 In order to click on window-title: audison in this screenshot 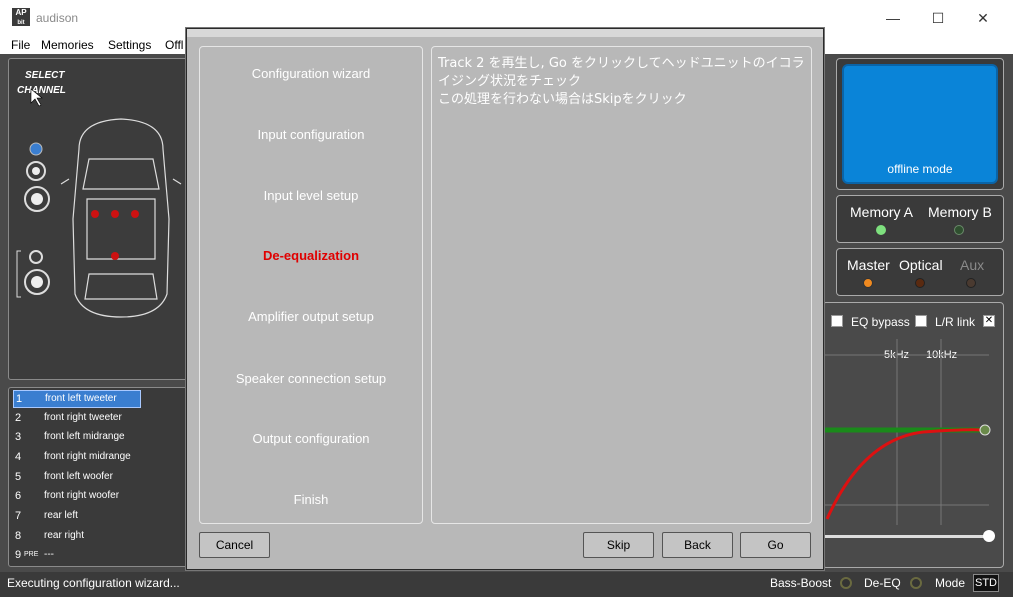, I will do `click(57, 18)`.